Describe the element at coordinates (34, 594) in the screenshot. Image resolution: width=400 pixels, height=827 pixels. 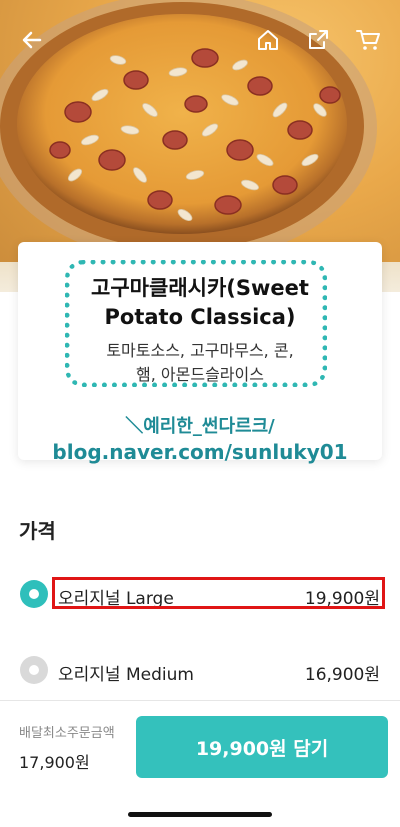
I see `radio-selected-icon` at that location.